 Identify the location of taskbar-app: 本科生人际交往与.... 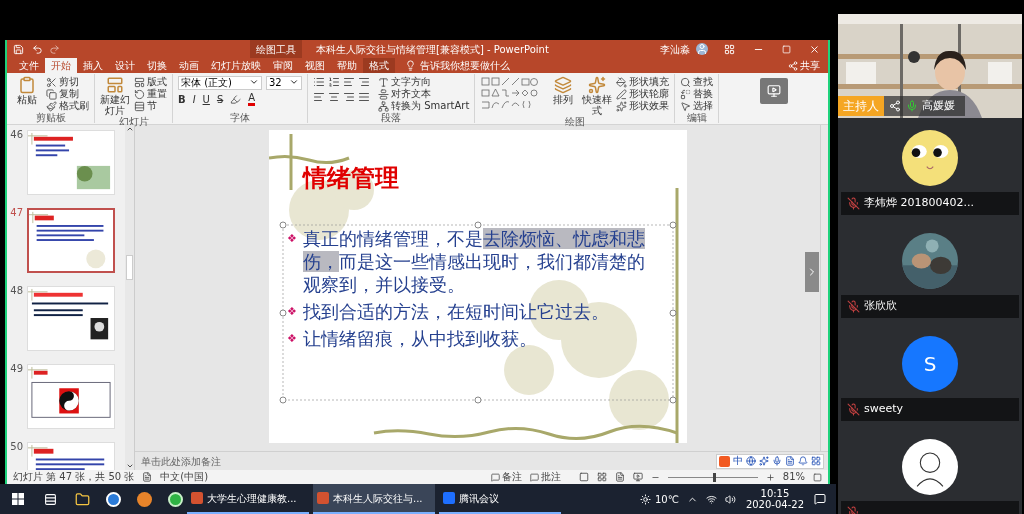
(374, 499).